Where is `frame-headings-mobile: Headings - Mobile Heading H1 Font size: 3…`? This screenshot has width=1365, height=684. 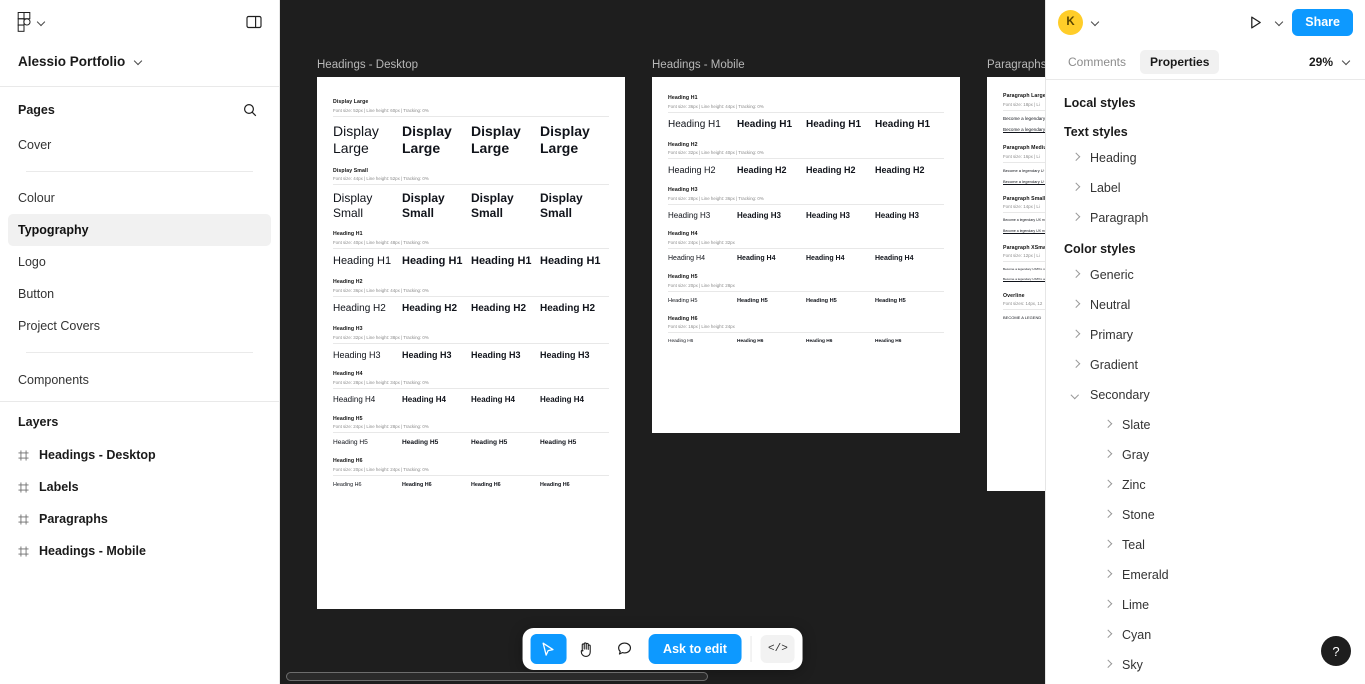
frame-headings-mobile: Headings - Mobile Heading H1 Font size: 3… is located at coordinates (806, 246).